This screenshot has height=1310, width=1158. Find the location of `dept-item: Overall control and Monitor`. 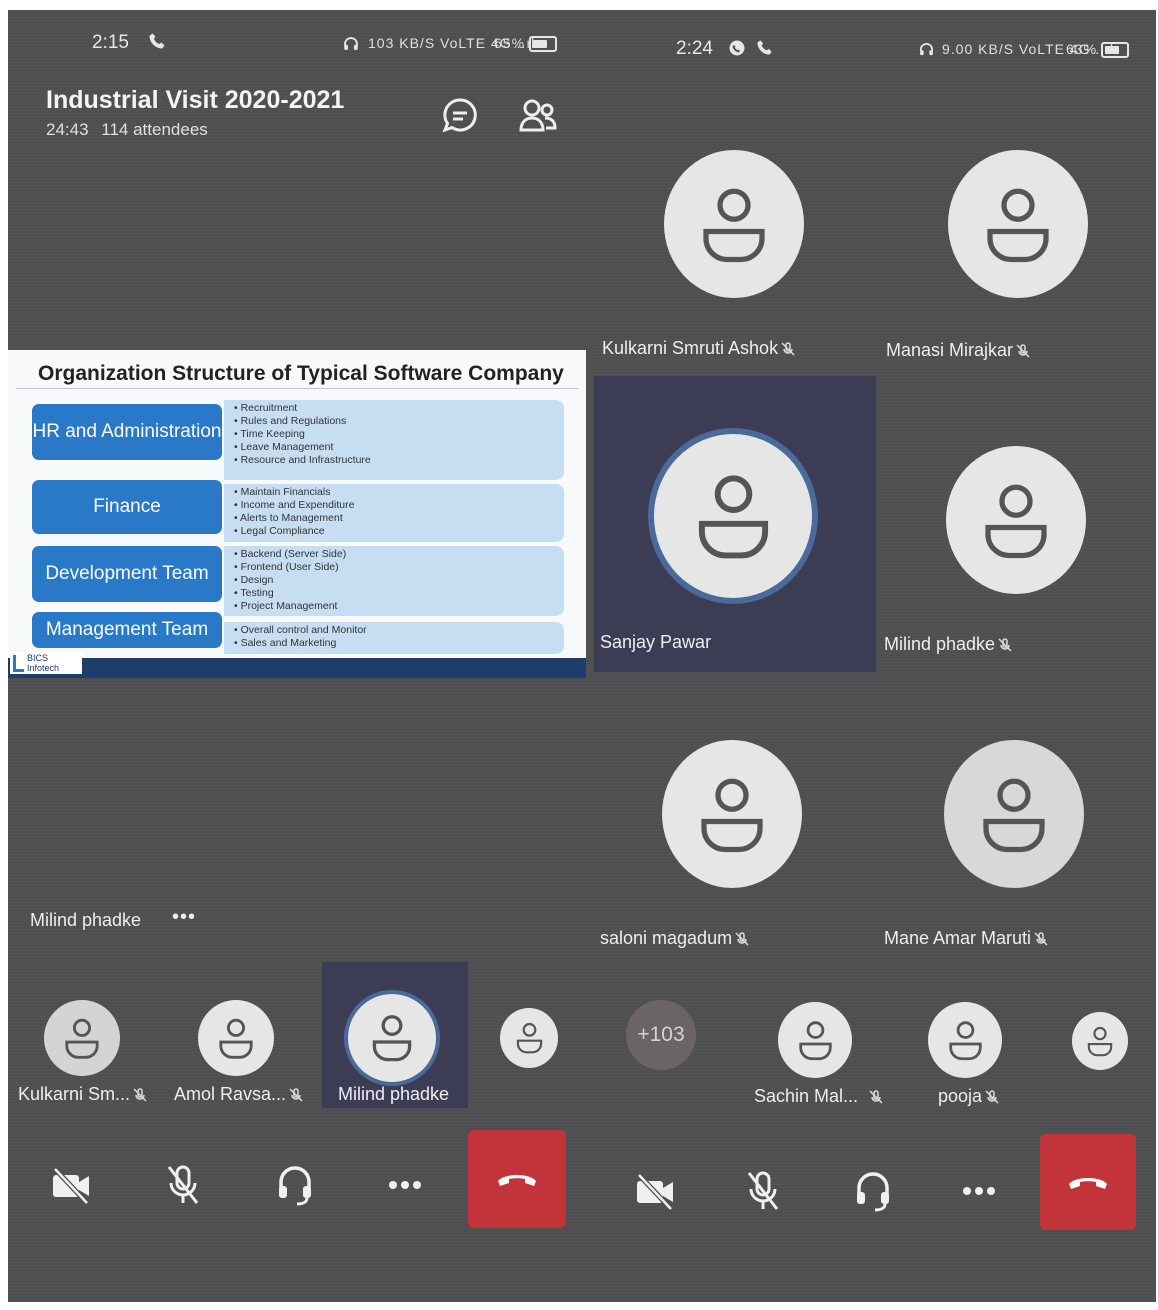

dept-item: Overall control and Monitor is located at coordinates (399, 630).